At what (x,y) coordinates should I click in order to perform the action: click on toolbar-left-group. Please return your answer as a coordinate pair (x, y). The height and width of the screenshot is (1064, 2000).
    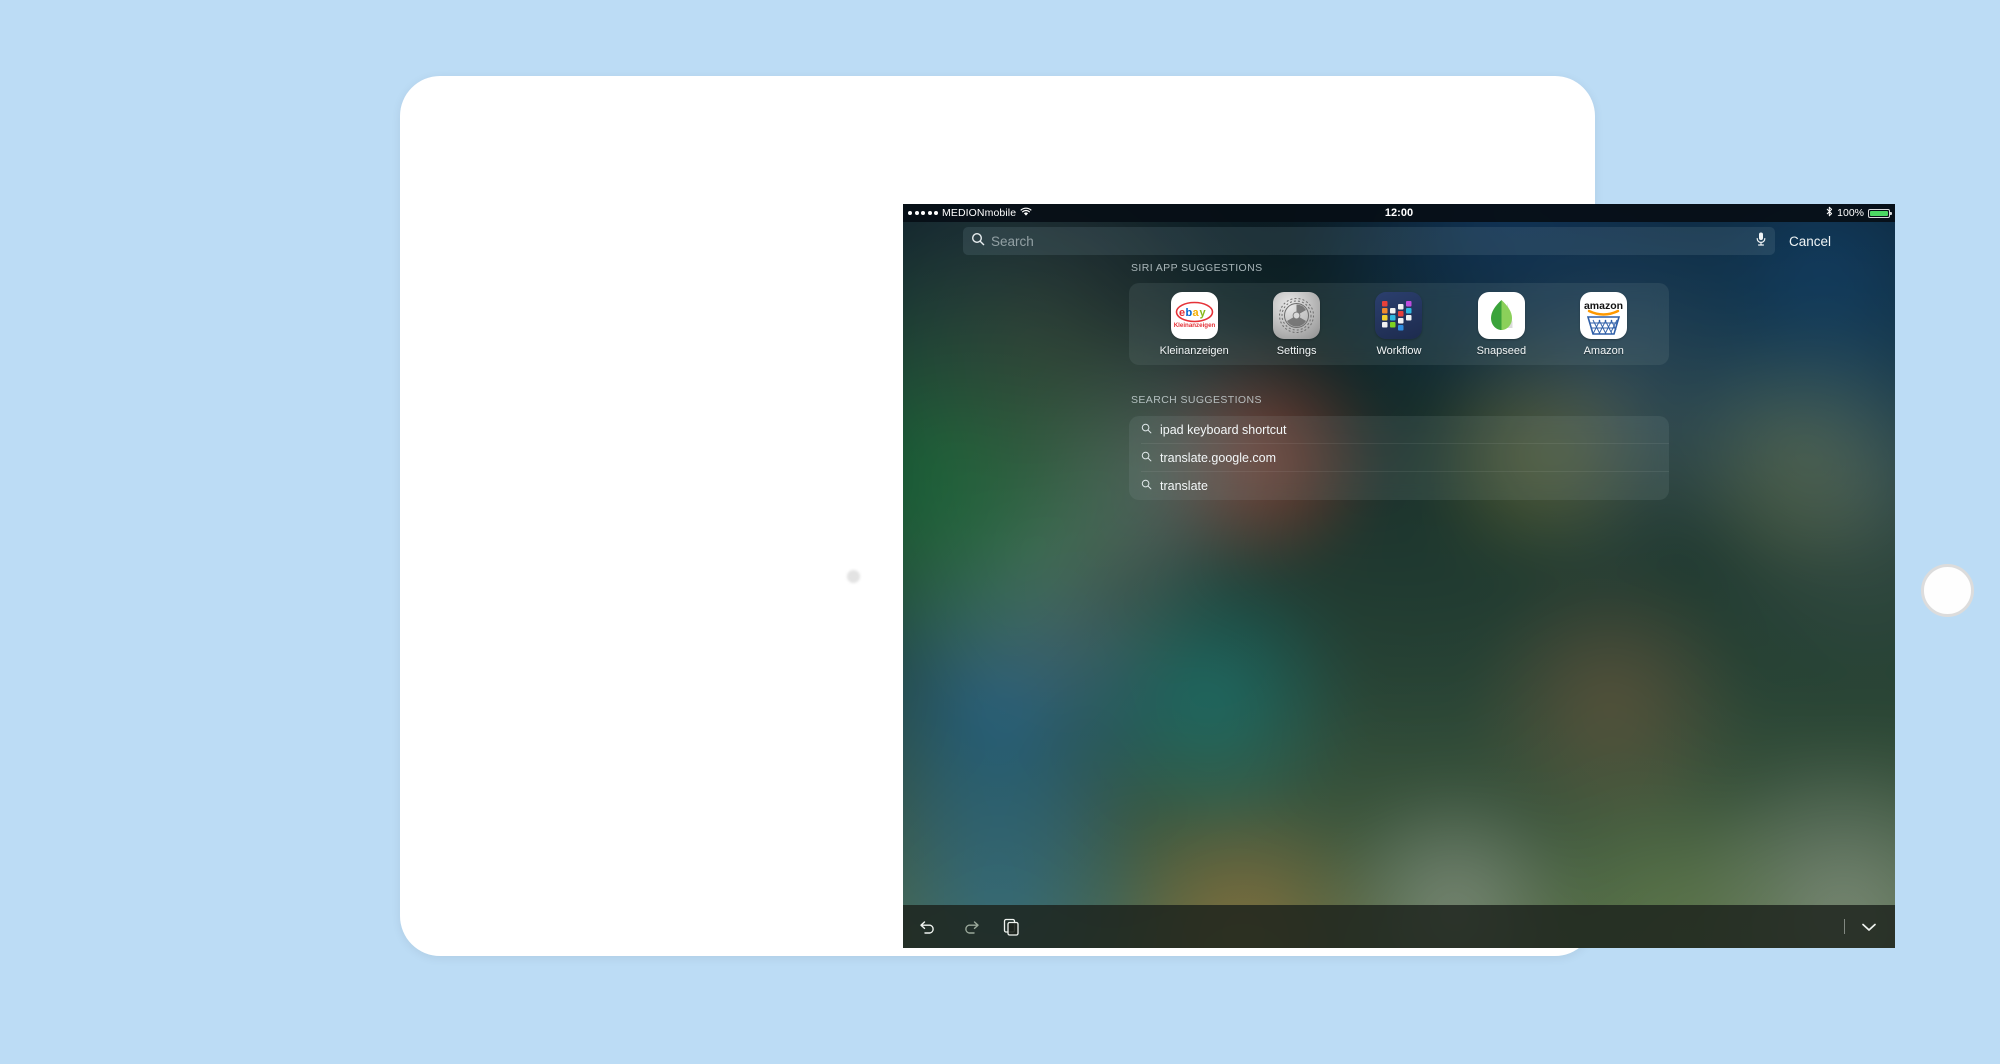
    Looking at the image, I should click on (969, 927).